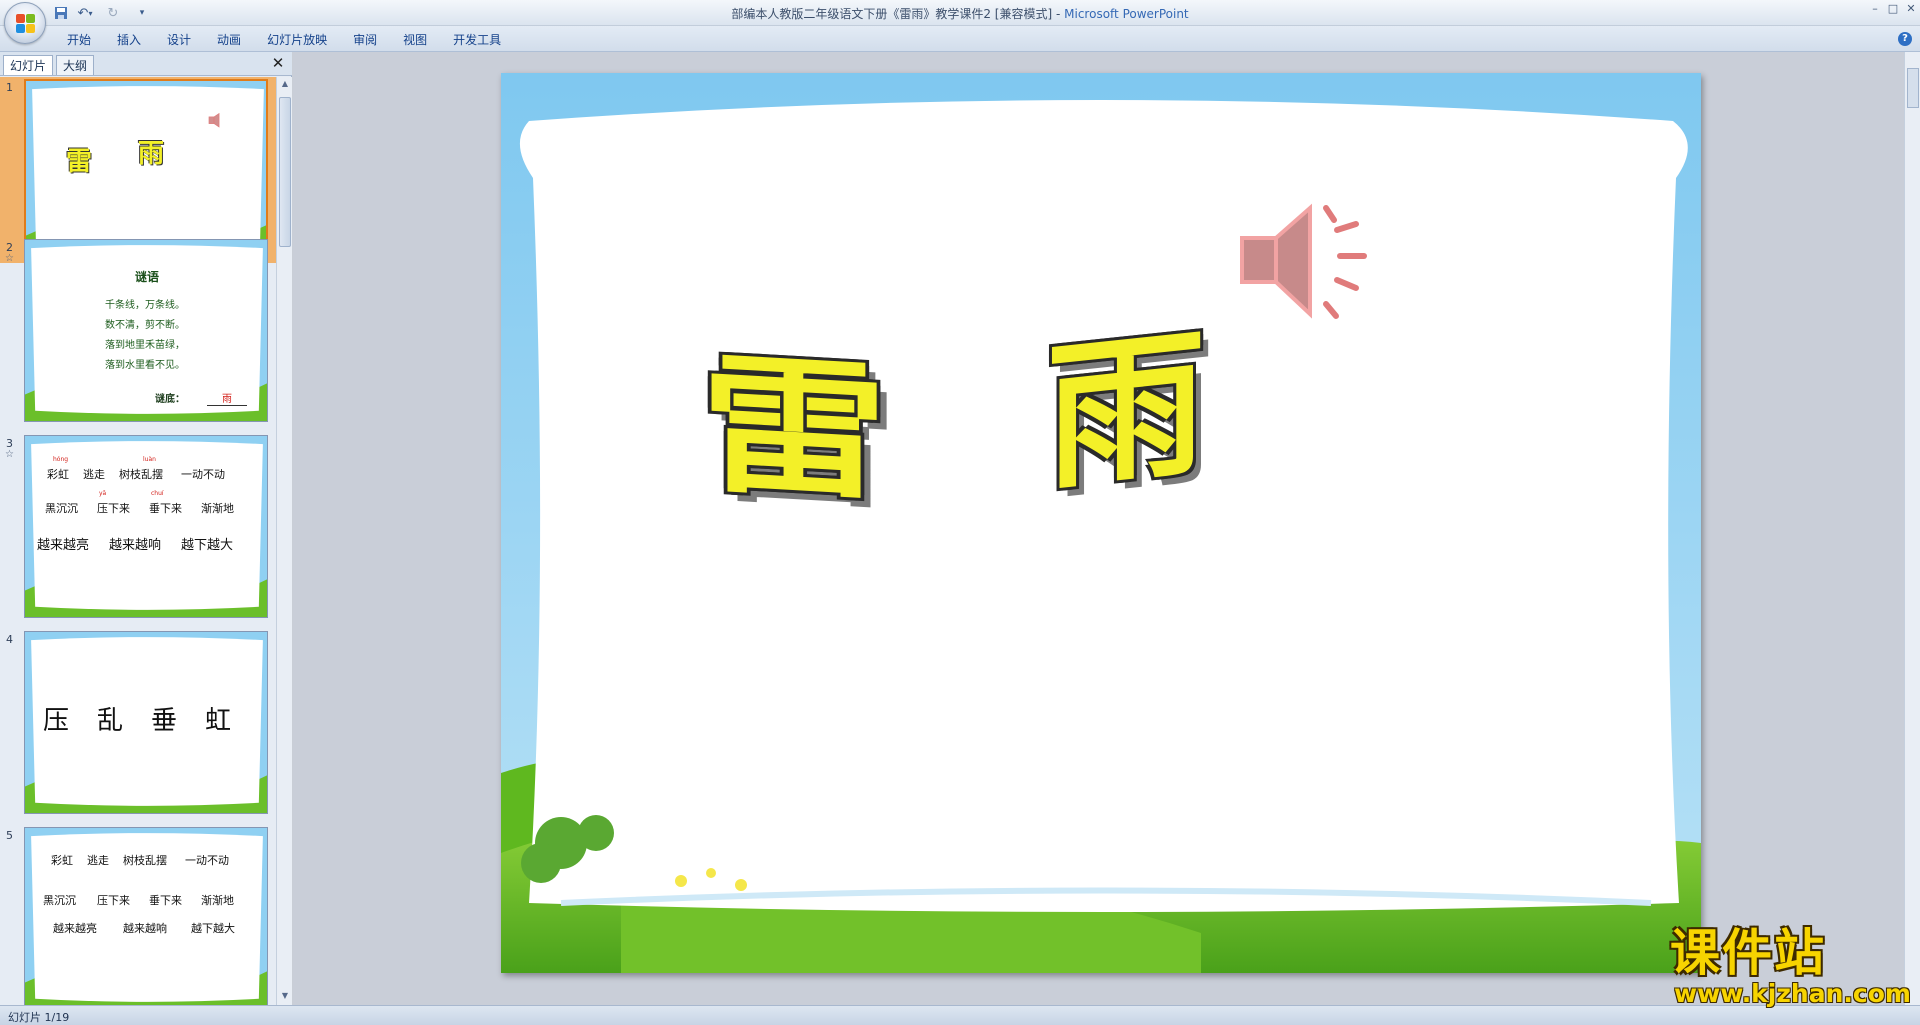 This screenshot has height=1025, width=1920. I want to click on office-button, so click(25, 23).